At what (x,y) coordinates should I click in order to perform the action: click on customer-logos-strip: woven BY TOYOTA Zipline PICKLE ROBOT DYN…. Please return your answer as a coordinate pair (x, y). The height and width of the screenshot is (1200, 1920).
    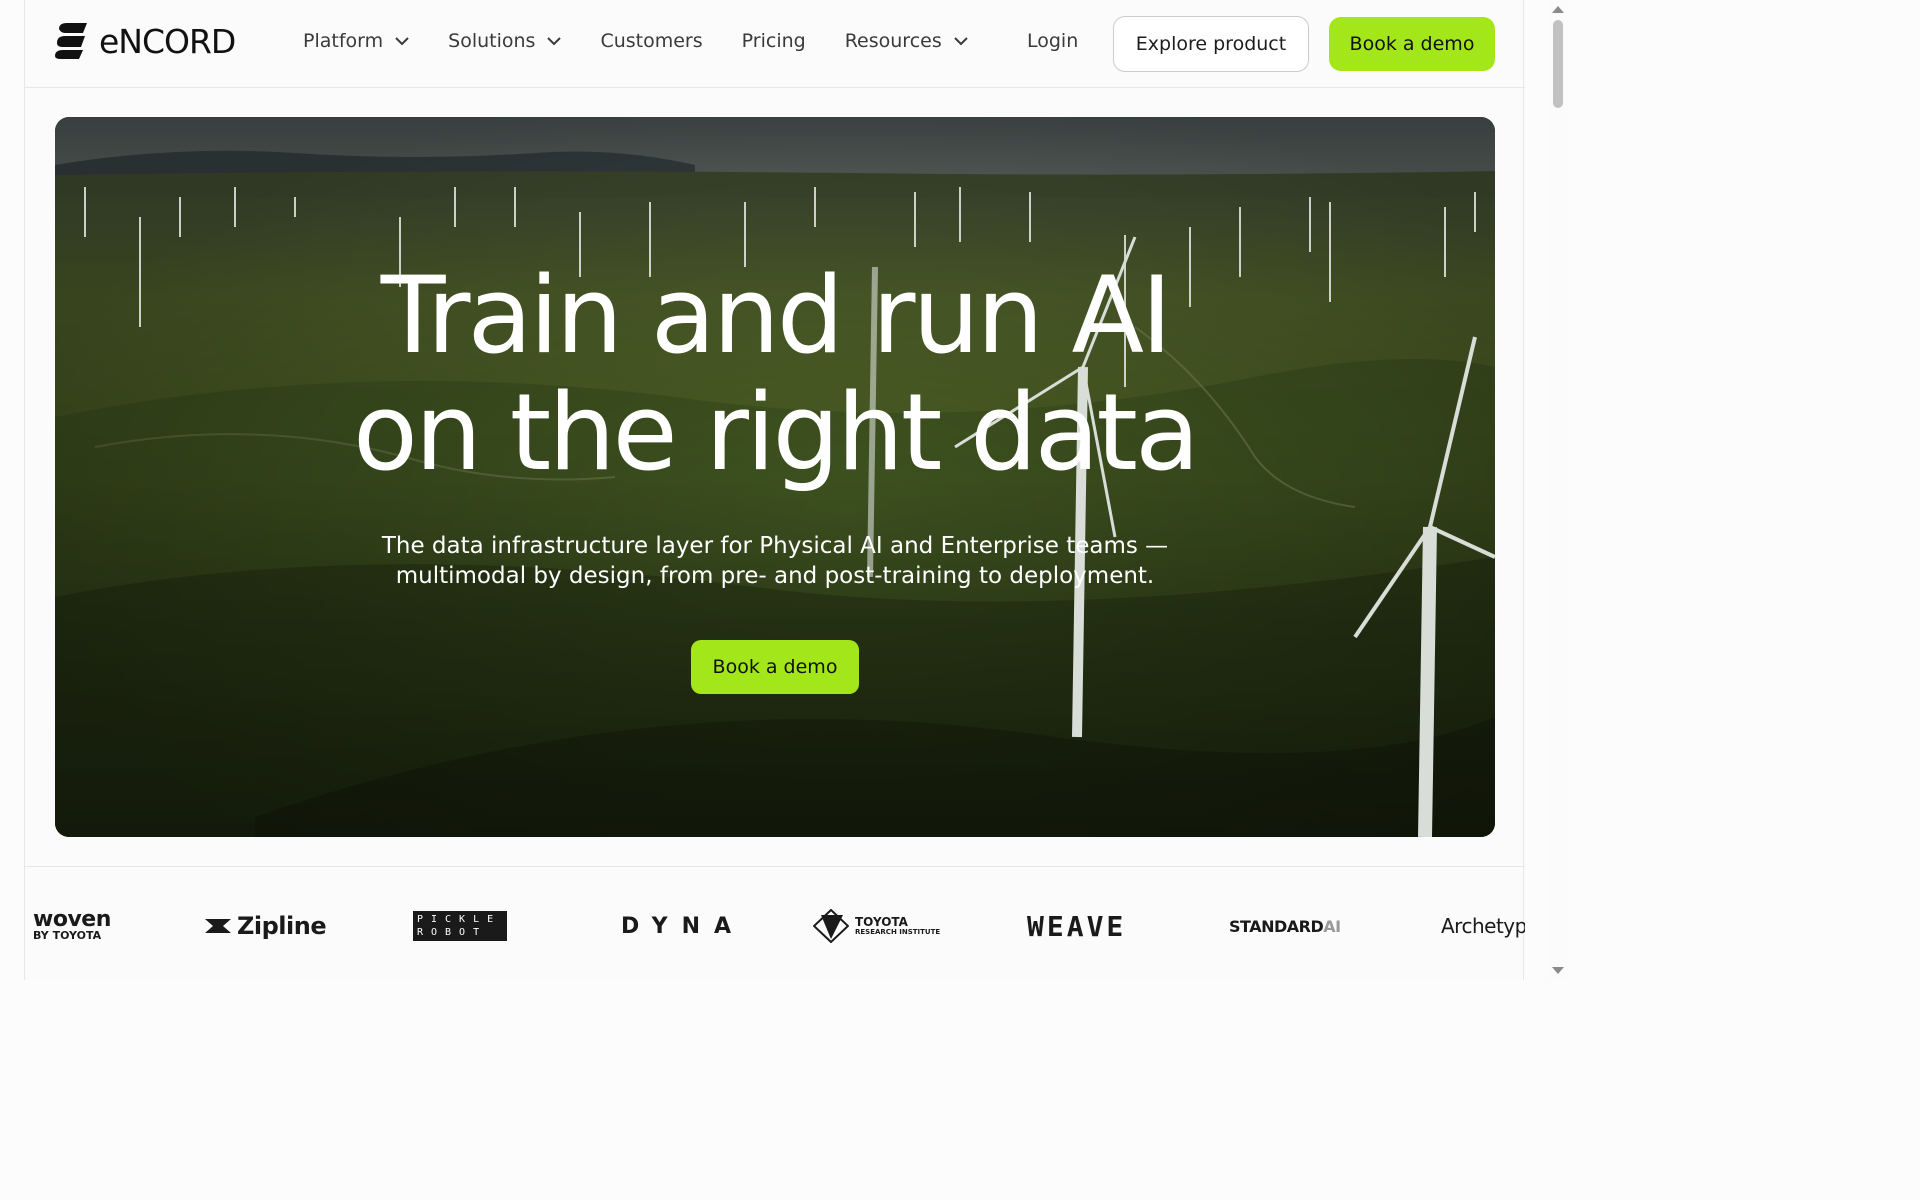
    Looking at the image, I should click on (775, 926).